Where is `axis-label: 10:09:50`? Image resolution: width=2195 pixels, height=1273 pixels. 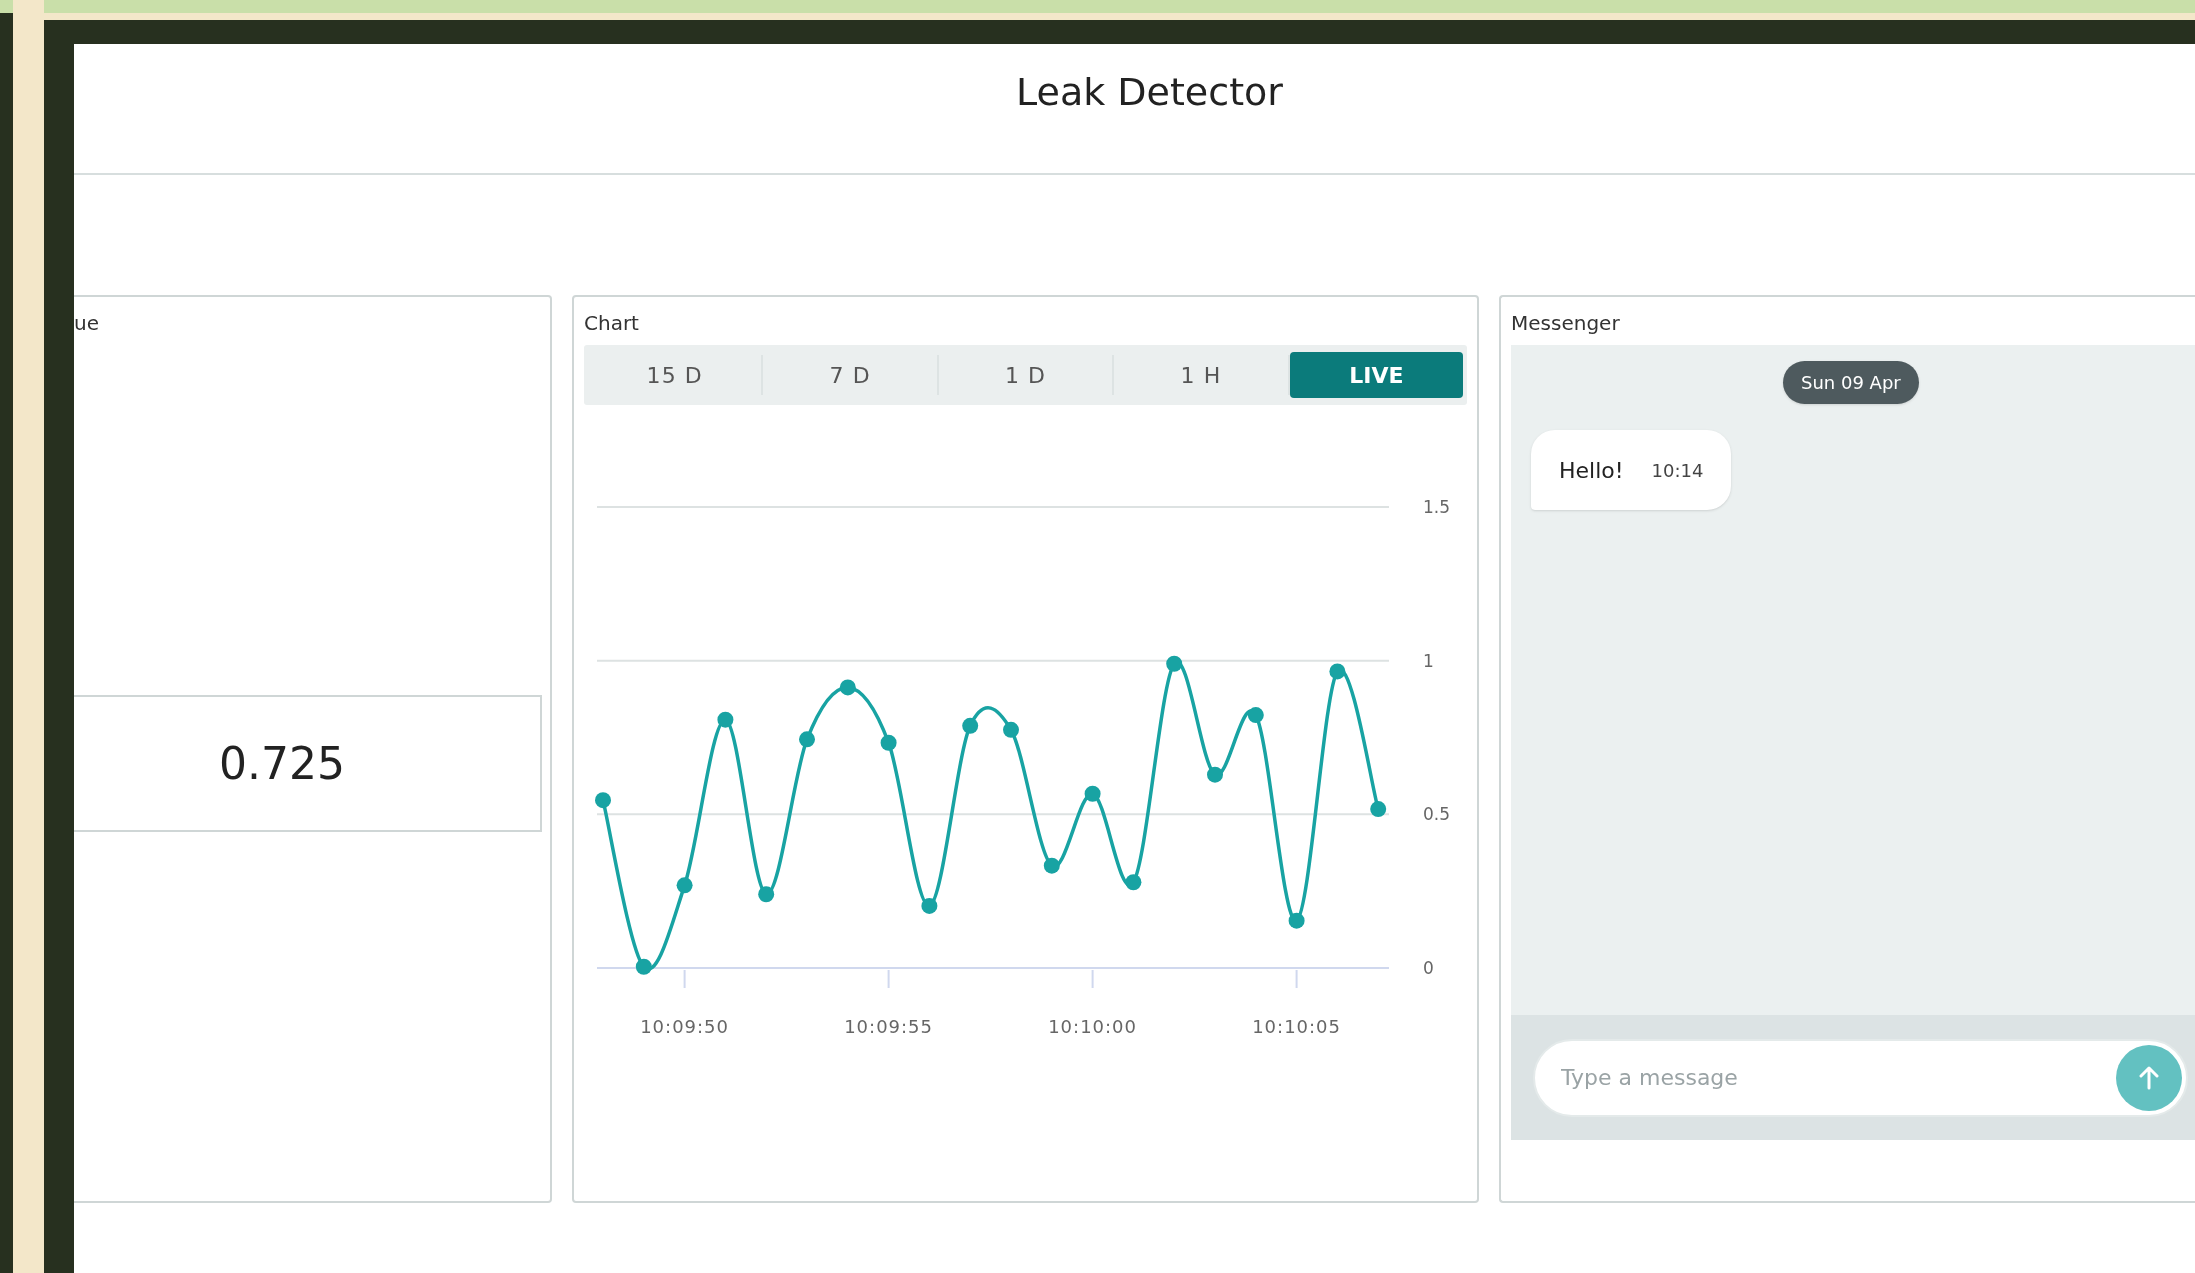
axis-label: 10:09:50 is located at coordinates (684, 1026).